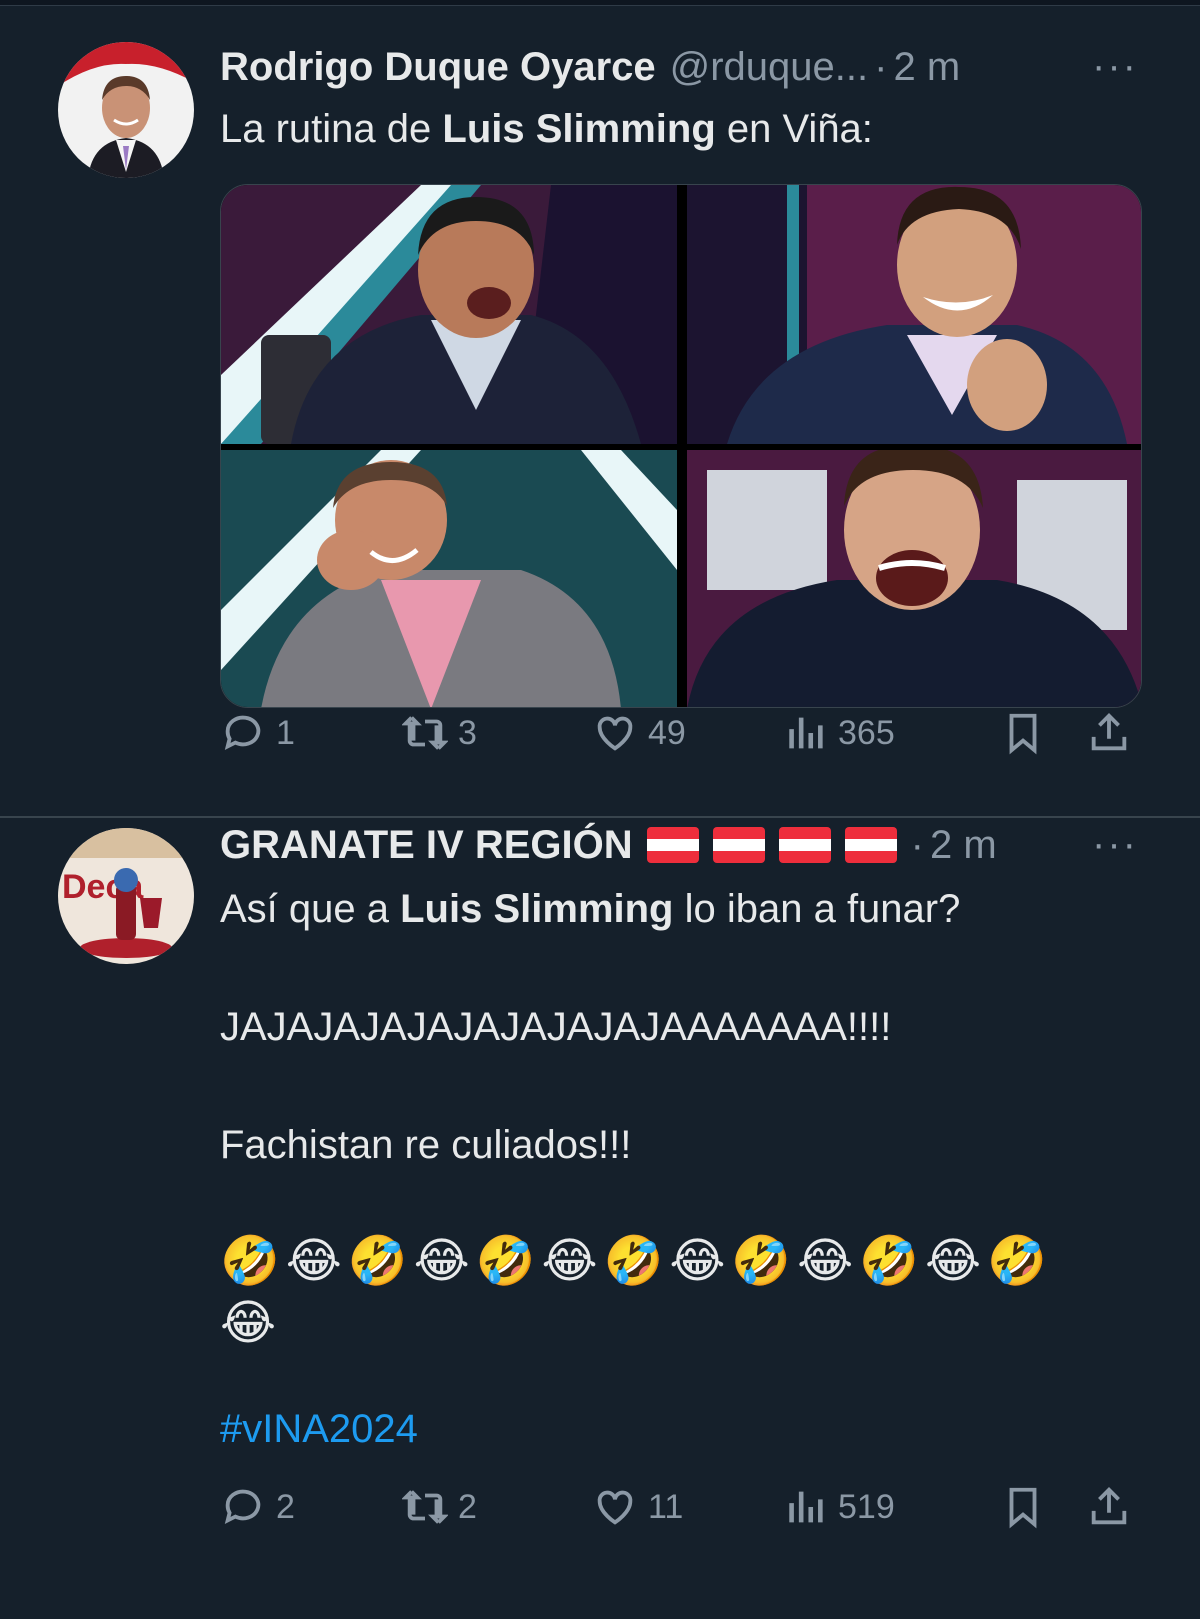 The height and width of the screenshot is (1619, 1200). Describe the element at coordinates (666, 1506) in the screenshot. I see `like-count: 11` at that location.